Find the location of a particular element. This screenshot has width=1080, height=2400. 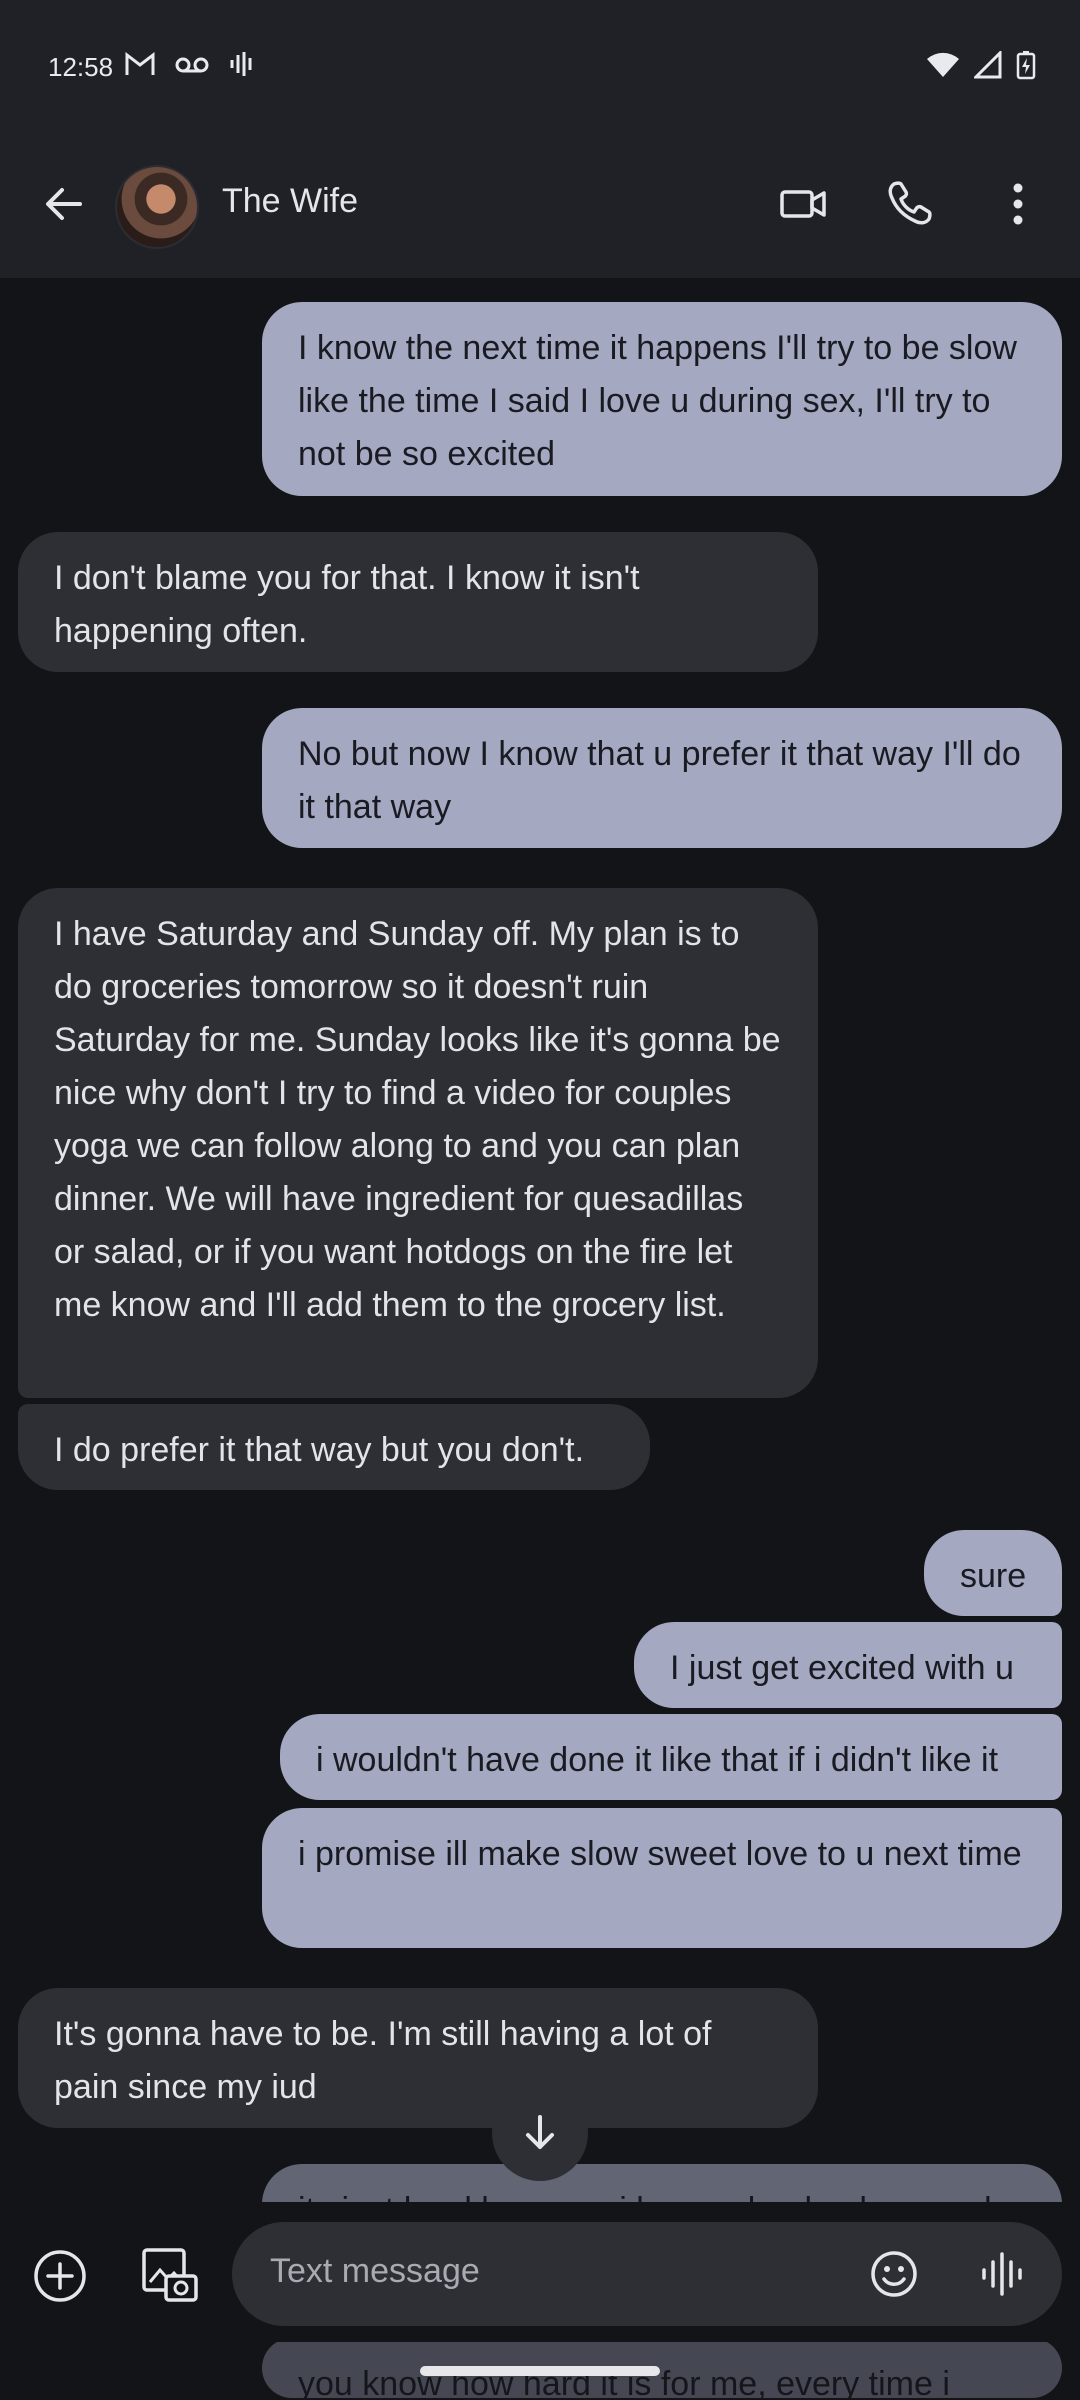

back-arrow-icon is located at coordinates (64, 204).